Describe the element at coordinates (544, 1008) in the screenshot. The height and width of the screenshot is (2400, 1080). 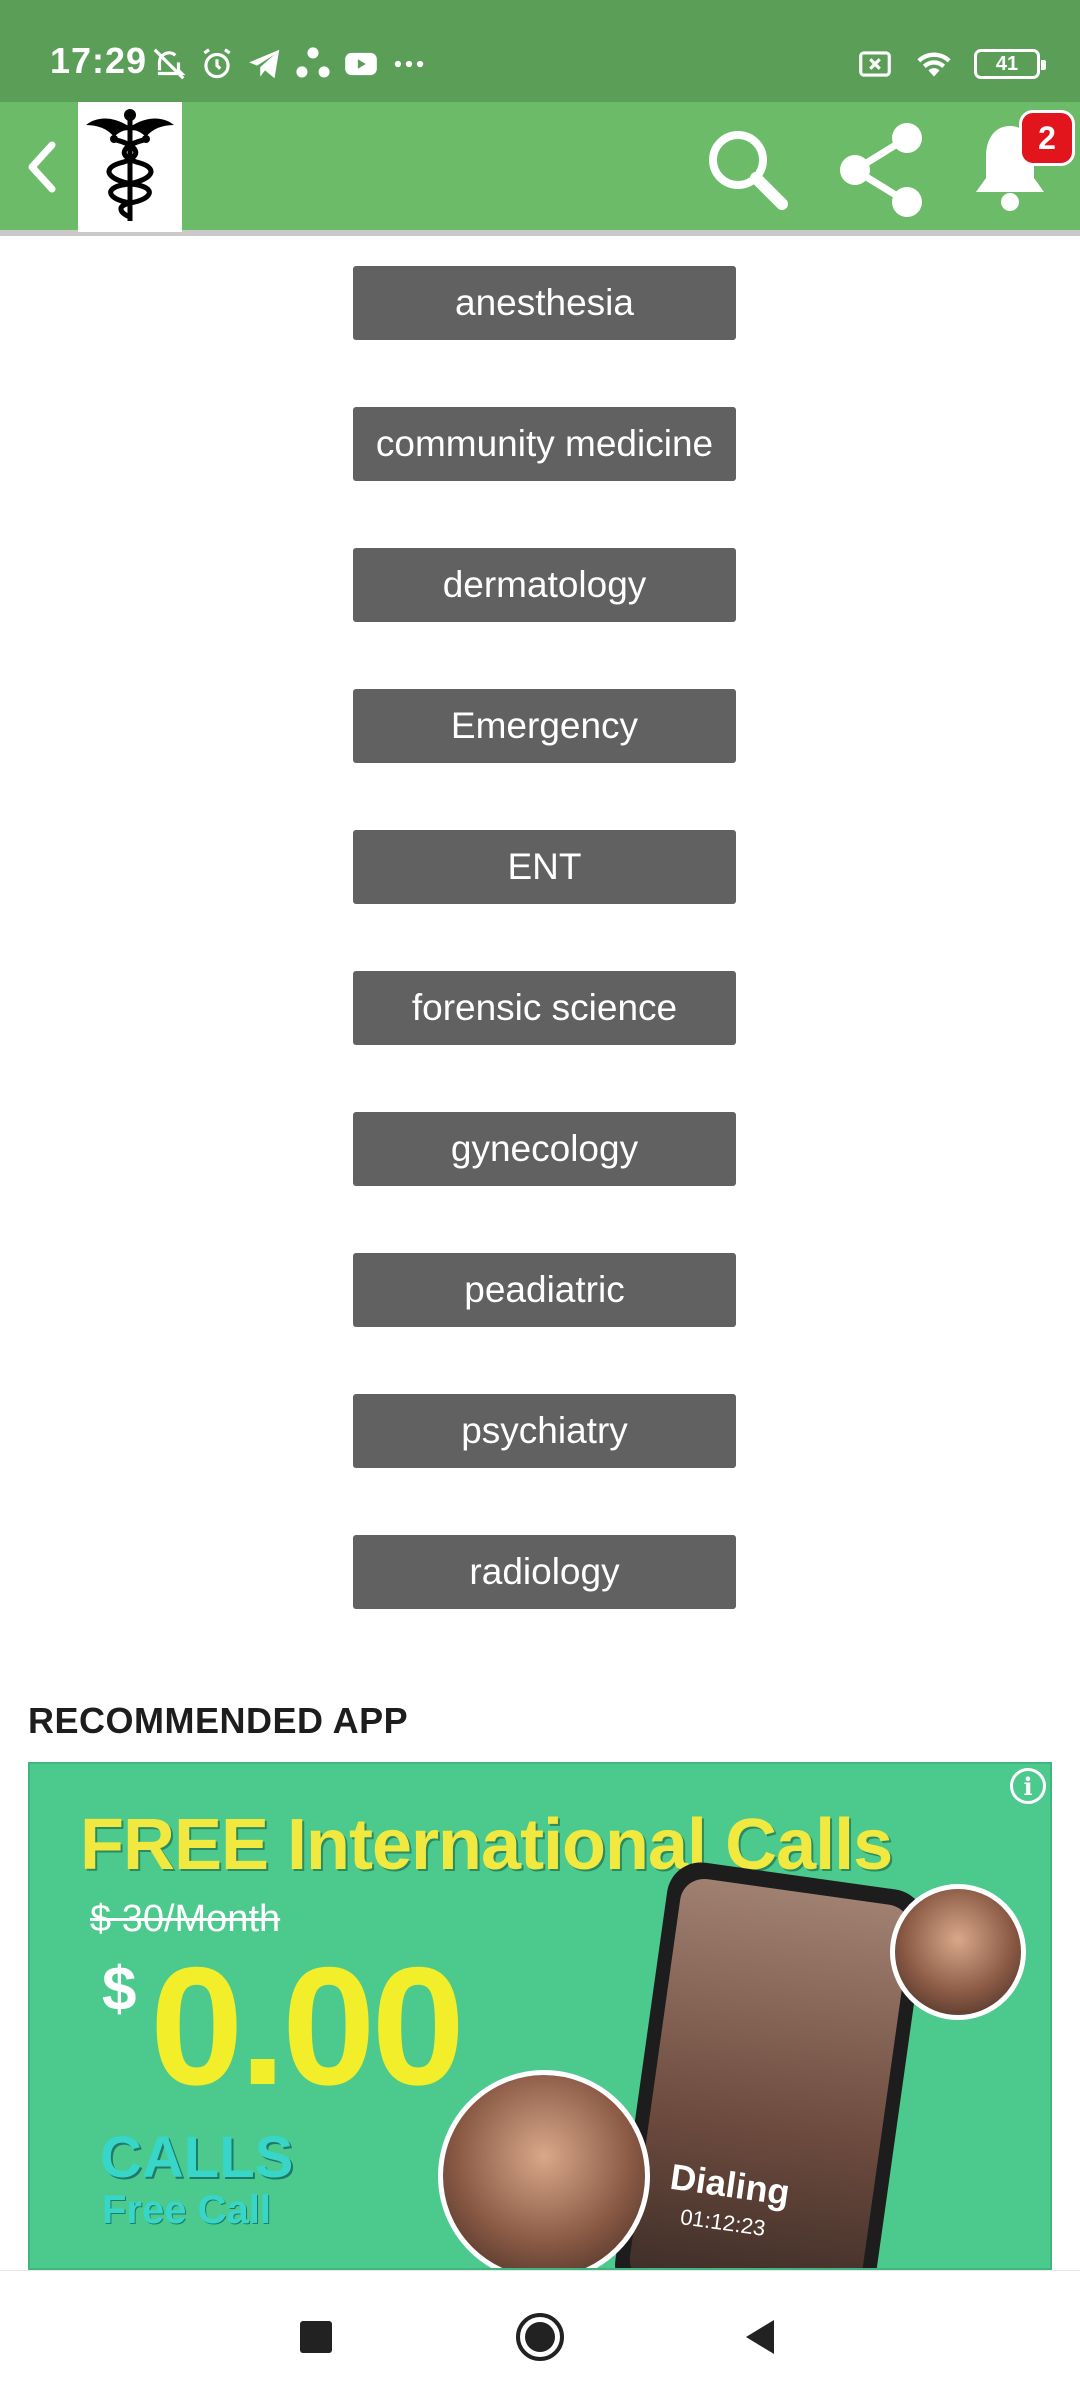
I see `category-button-forensic-science: forensic science` at that location.